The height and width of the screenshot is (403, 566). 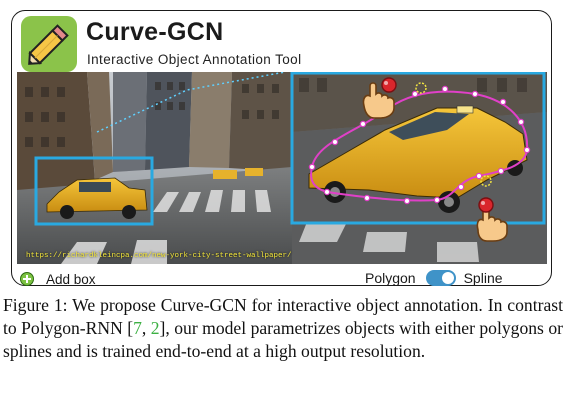 What do you see at coordinates (447, 278) in the screenshot?
I see `switch-knob` at bounding box center [447, 278].